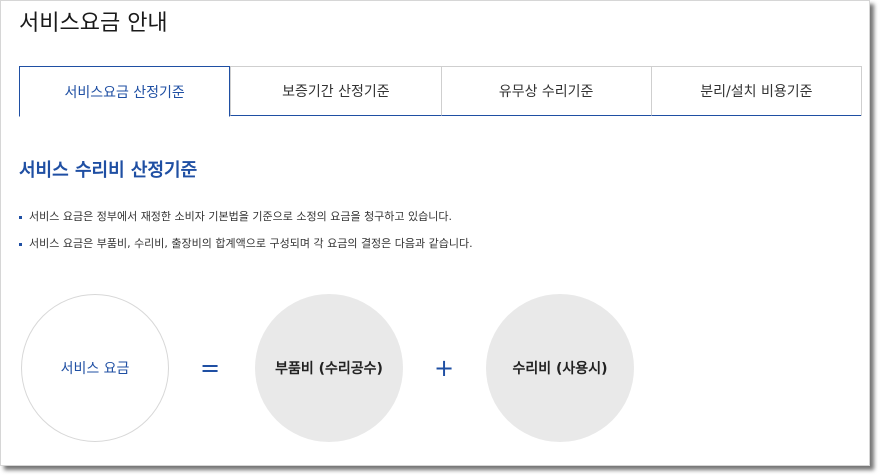 This screenshot has width=880, height=475. I want to click on formula-total-label: 서비스 요금, so click(95, 369).